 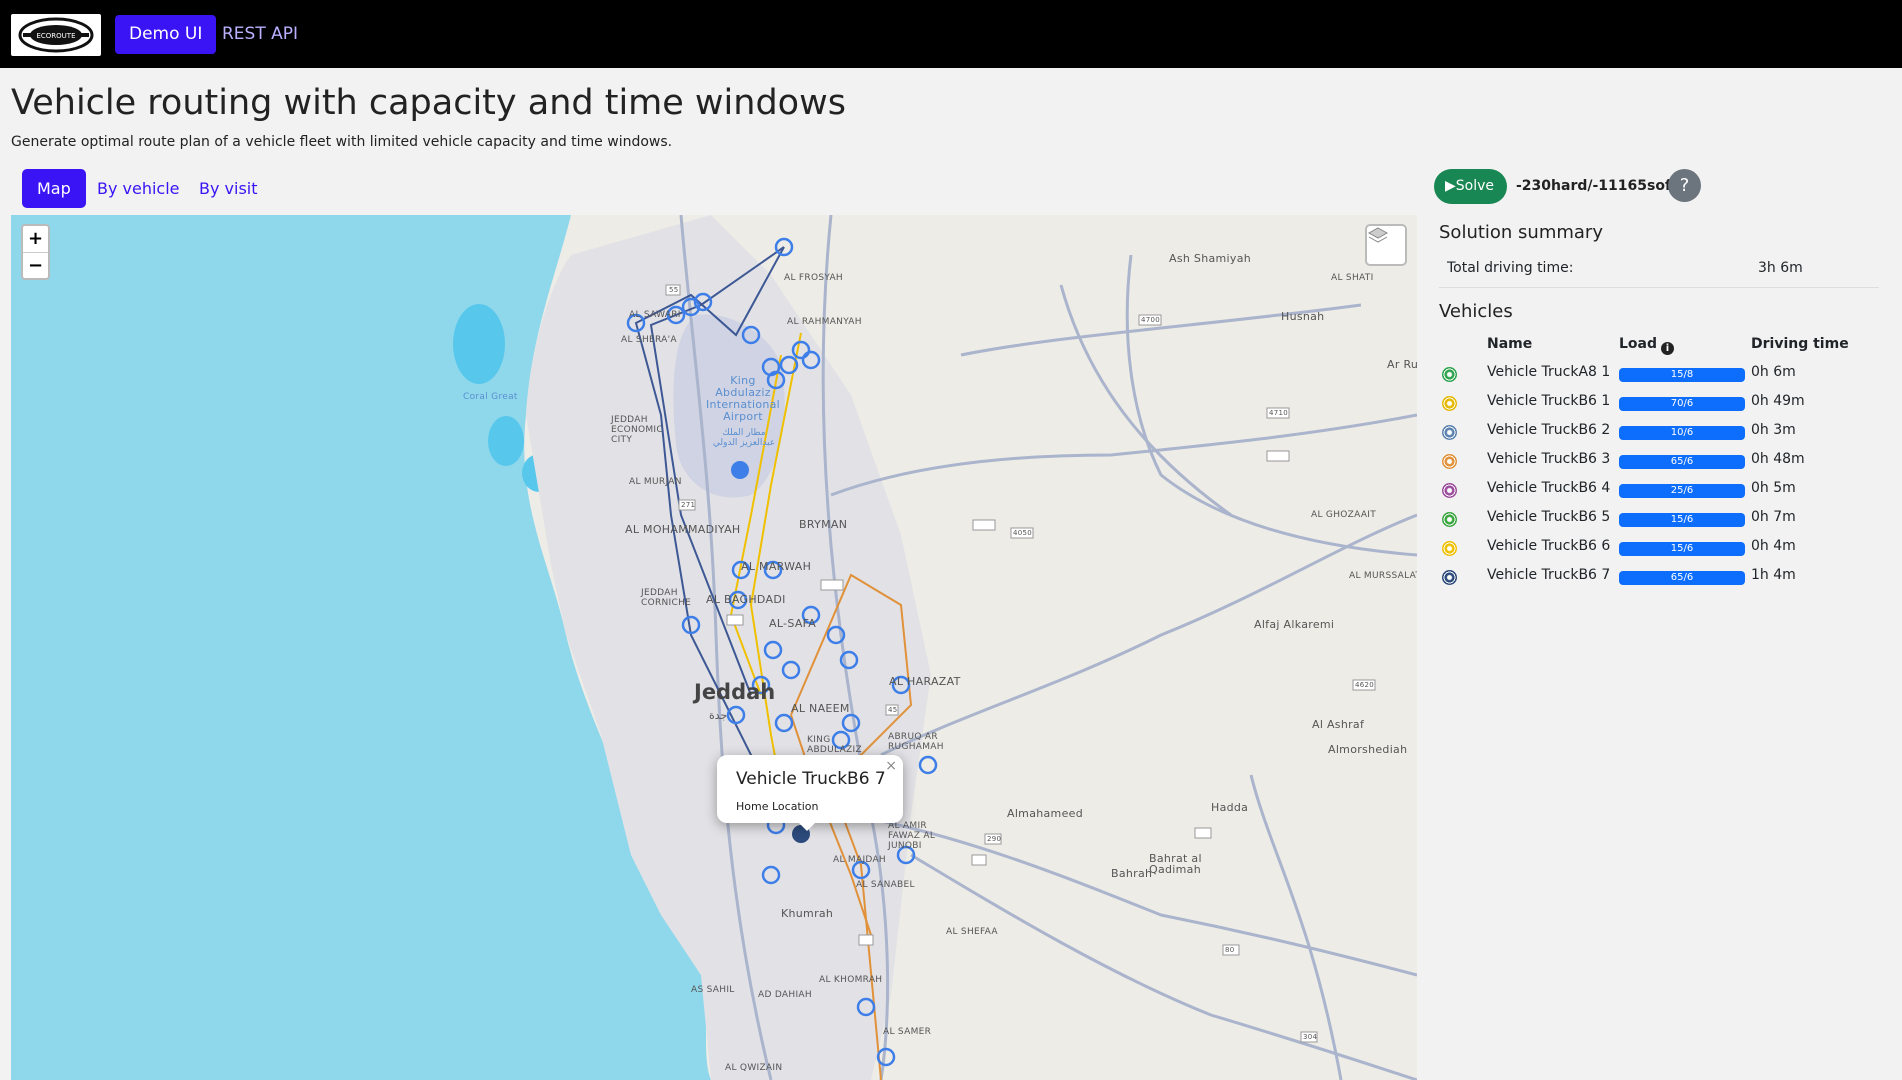 What do you see at coordinates (138, 188) in the screenshot?
I see `tab-by-vehicle: By vehicle` at bounding box center [138, 188].